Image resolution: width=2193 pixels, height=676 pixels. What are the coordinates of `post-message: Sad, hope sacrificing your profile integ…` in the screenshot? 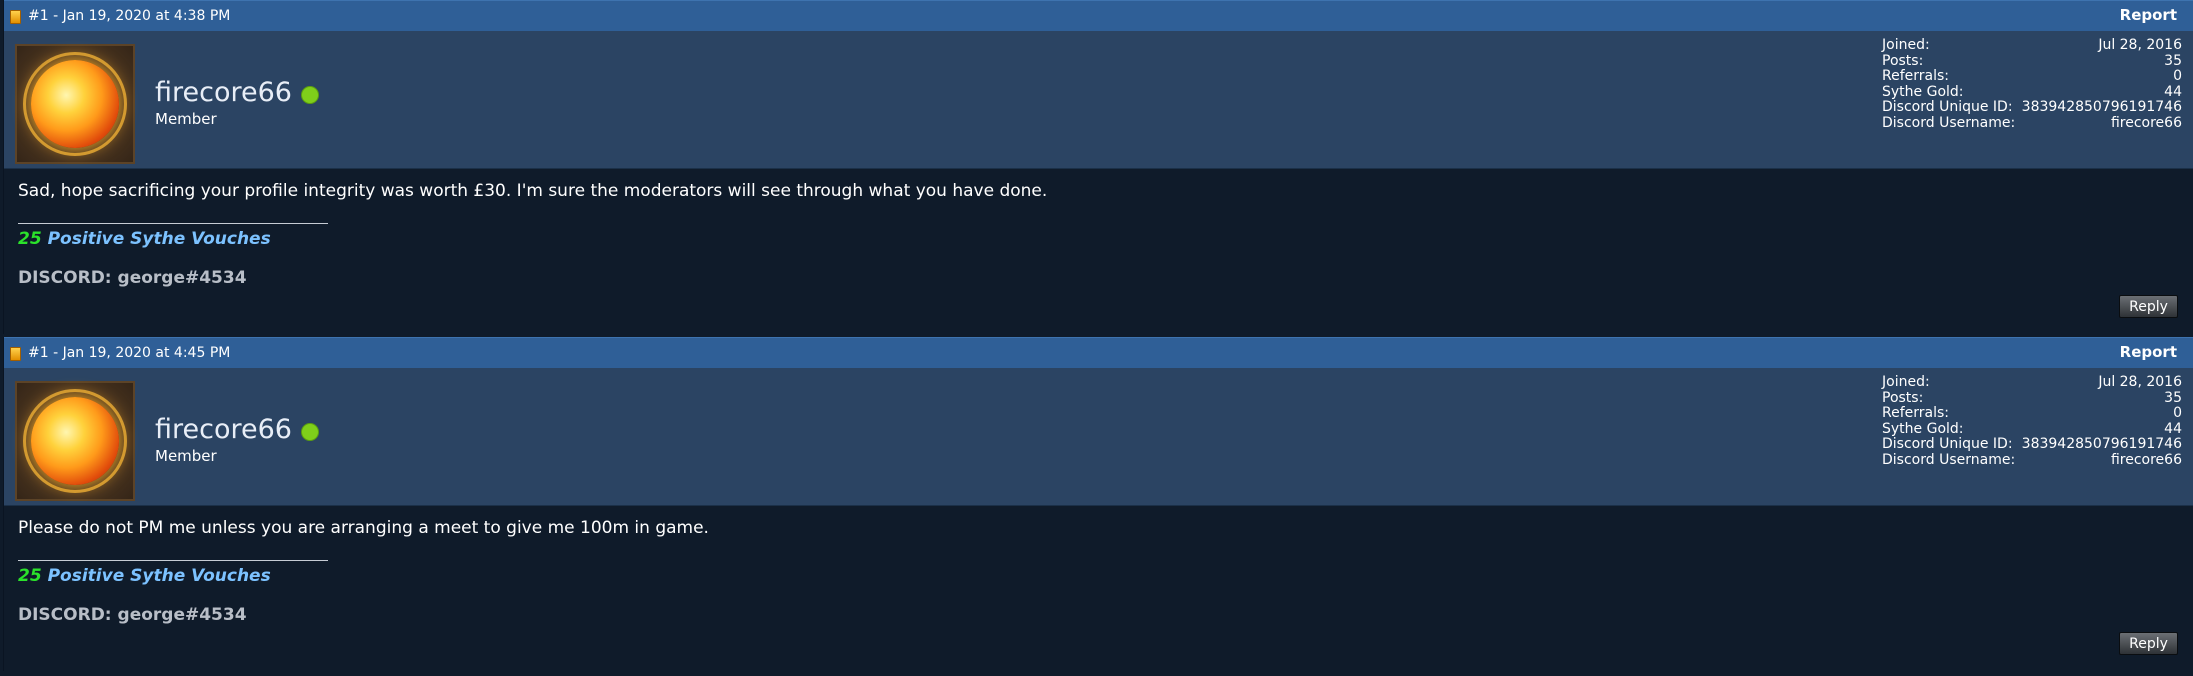 It's located at (533, 191).